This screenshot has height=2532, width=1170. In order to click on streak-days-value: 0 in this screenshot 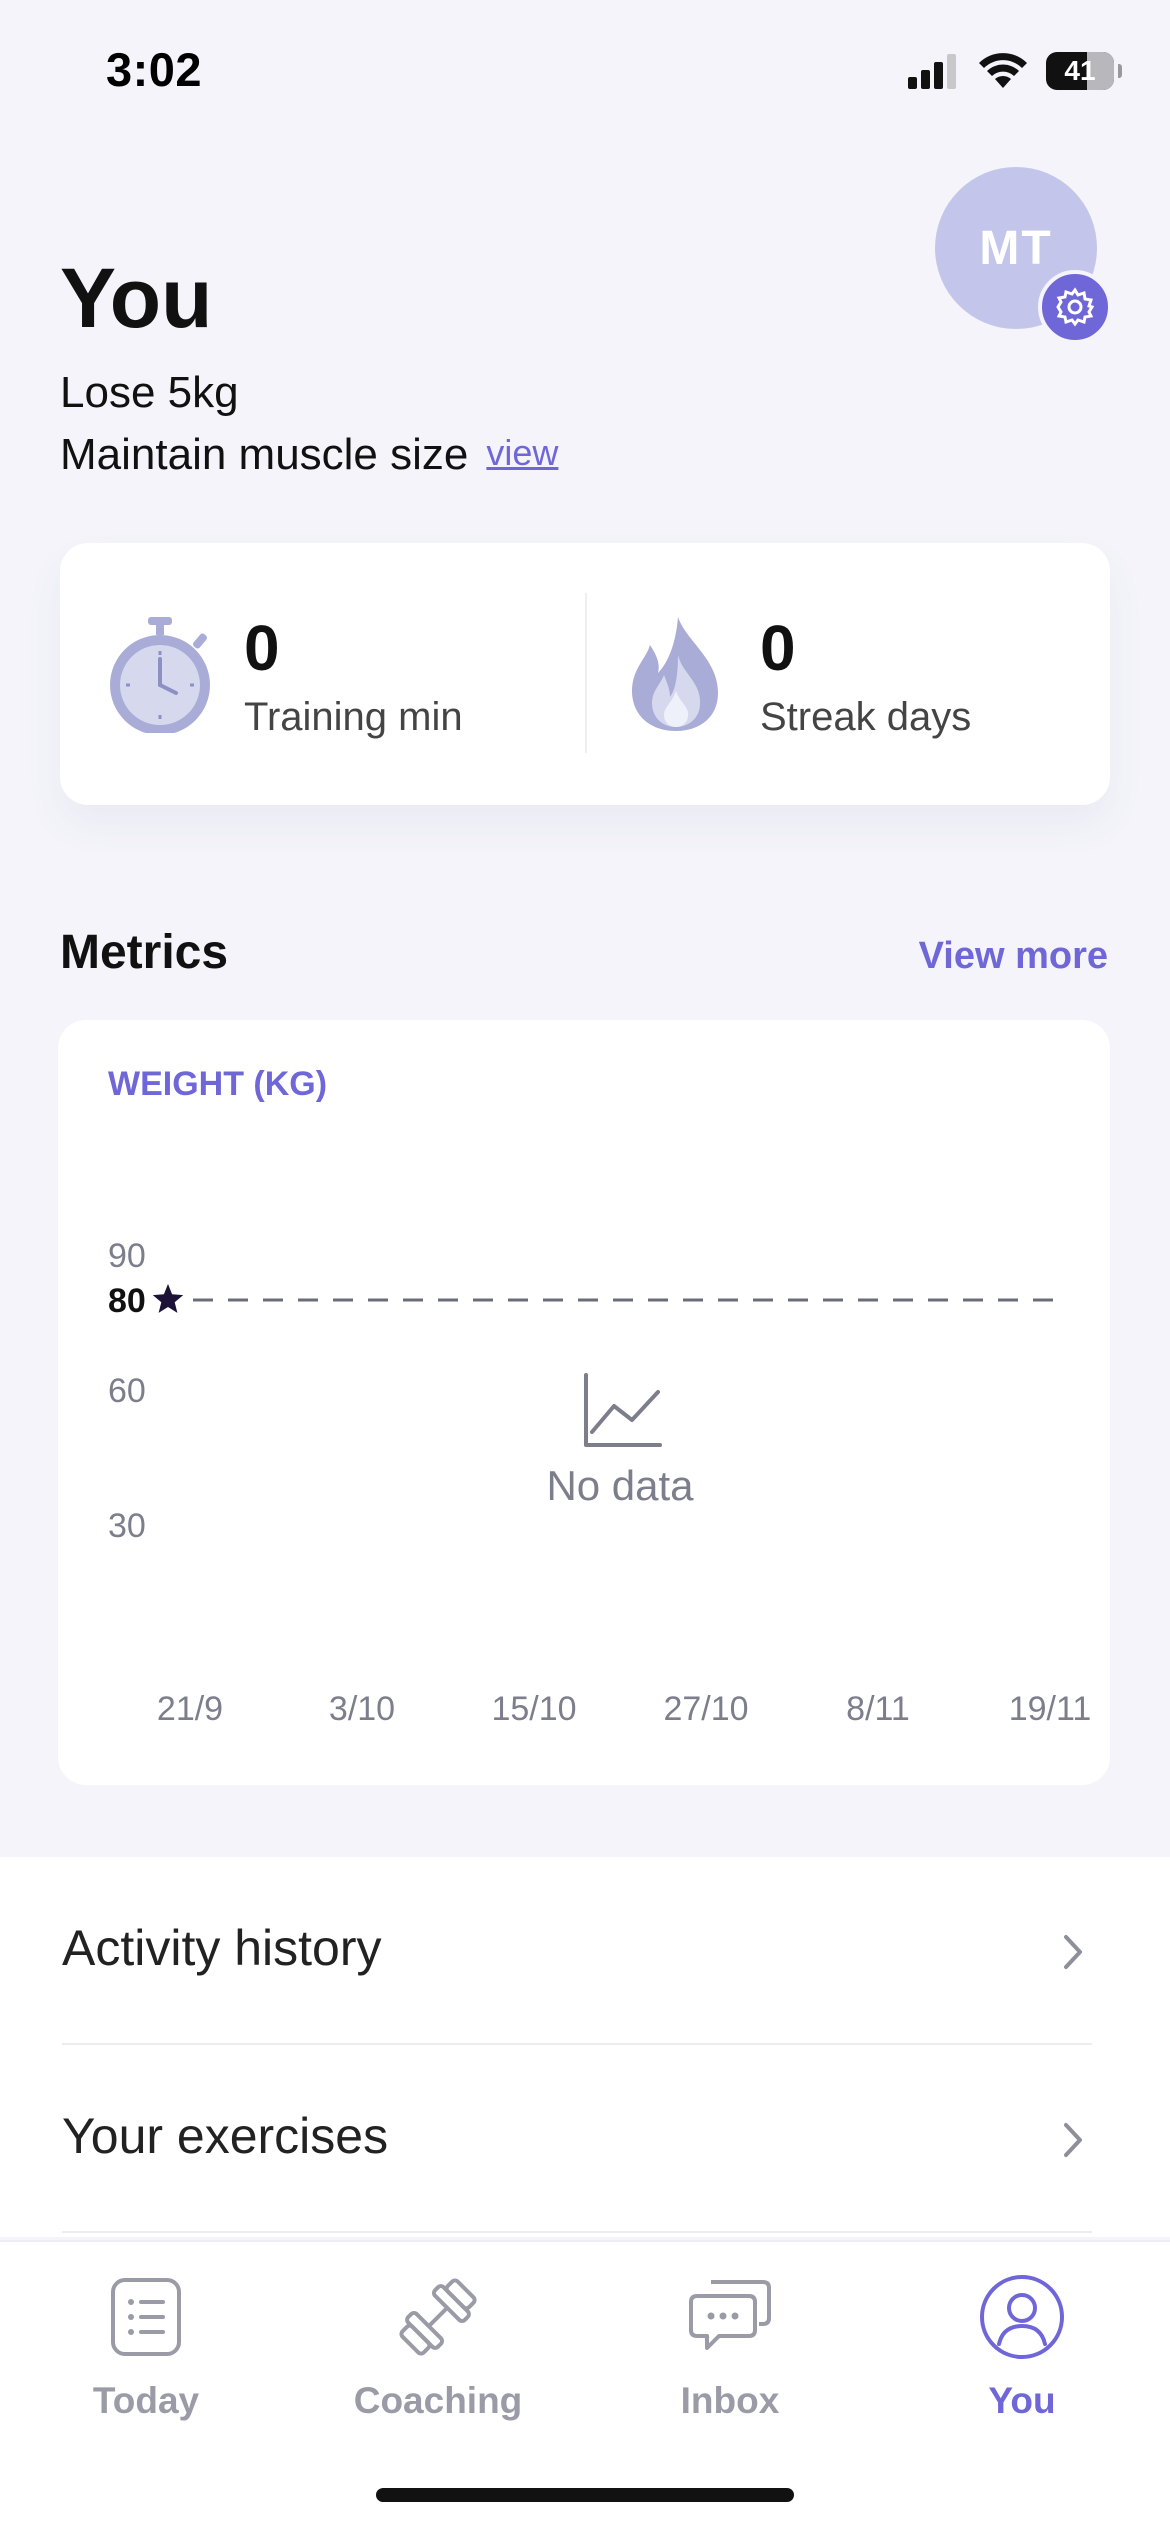, I will do `click(778, 648)`.